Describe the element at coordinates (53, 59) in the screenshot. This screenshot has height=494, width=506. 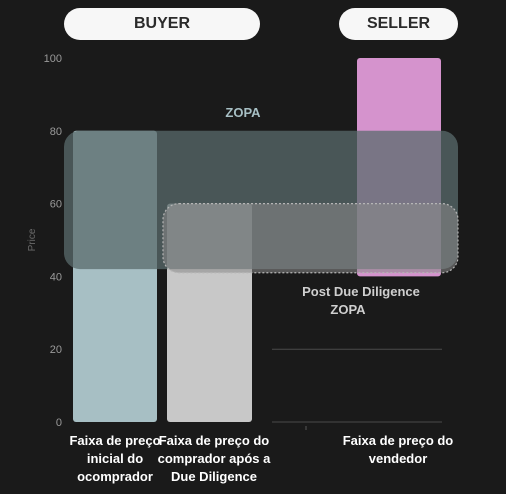
I see `y-tick-label: 100` at that location.